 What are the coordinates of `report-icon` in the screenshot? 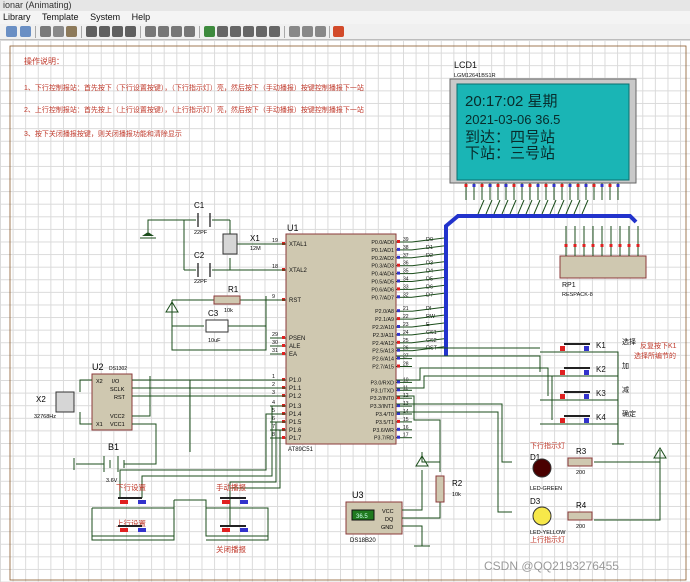 It's located at (307, 31).